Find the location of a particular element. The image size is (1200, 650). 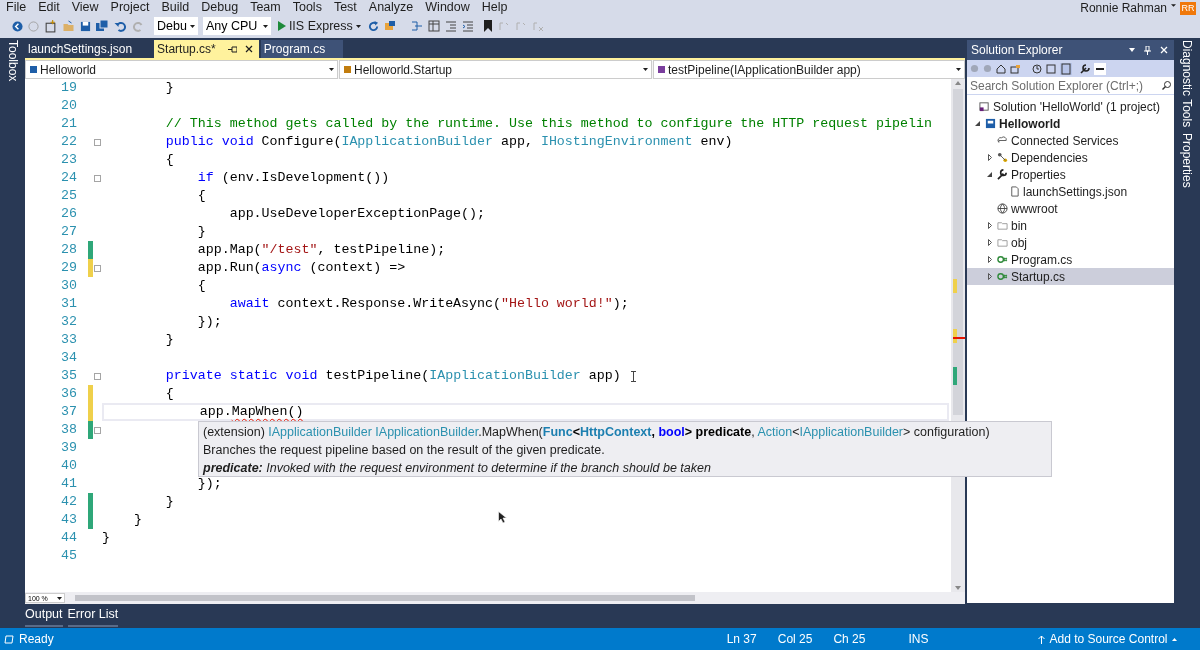

line-number: 35 is located at coordinates (68, 376).